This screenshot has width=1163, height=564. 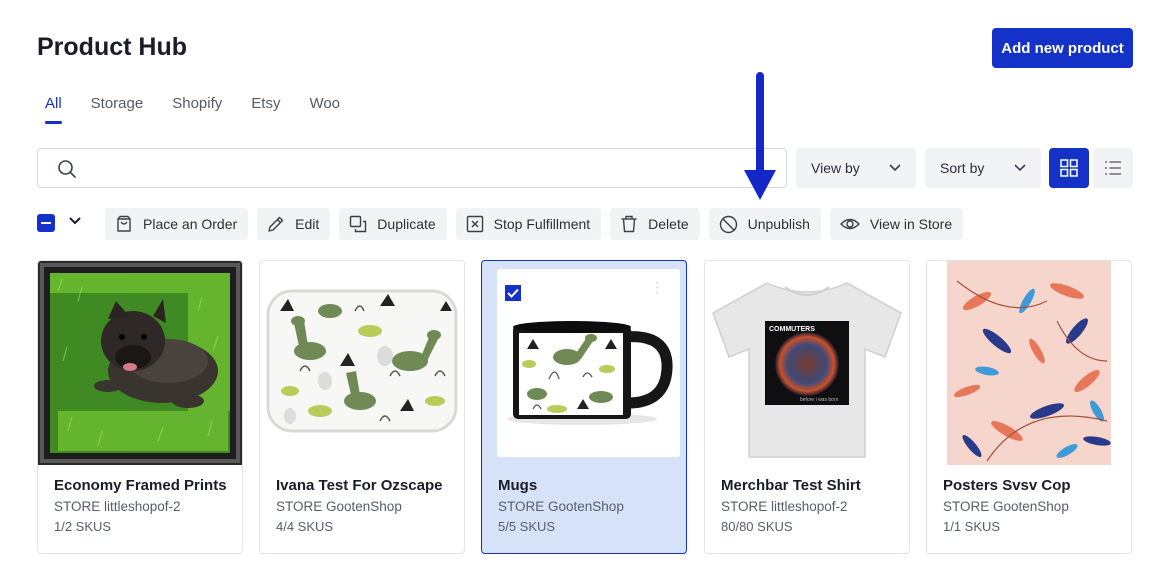 I want to click on unpublish-button: Unpublish, so click(x=764, y=224).